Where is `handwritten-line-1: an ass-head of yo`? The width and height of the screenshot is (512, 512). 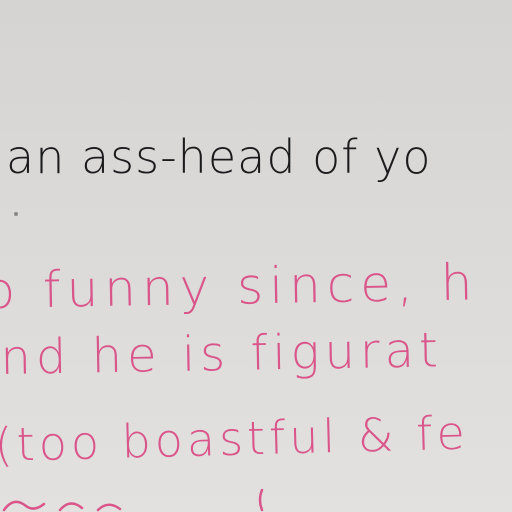 handwritten-line-1: an ass-head of yo is located at coordinates (219, 157).